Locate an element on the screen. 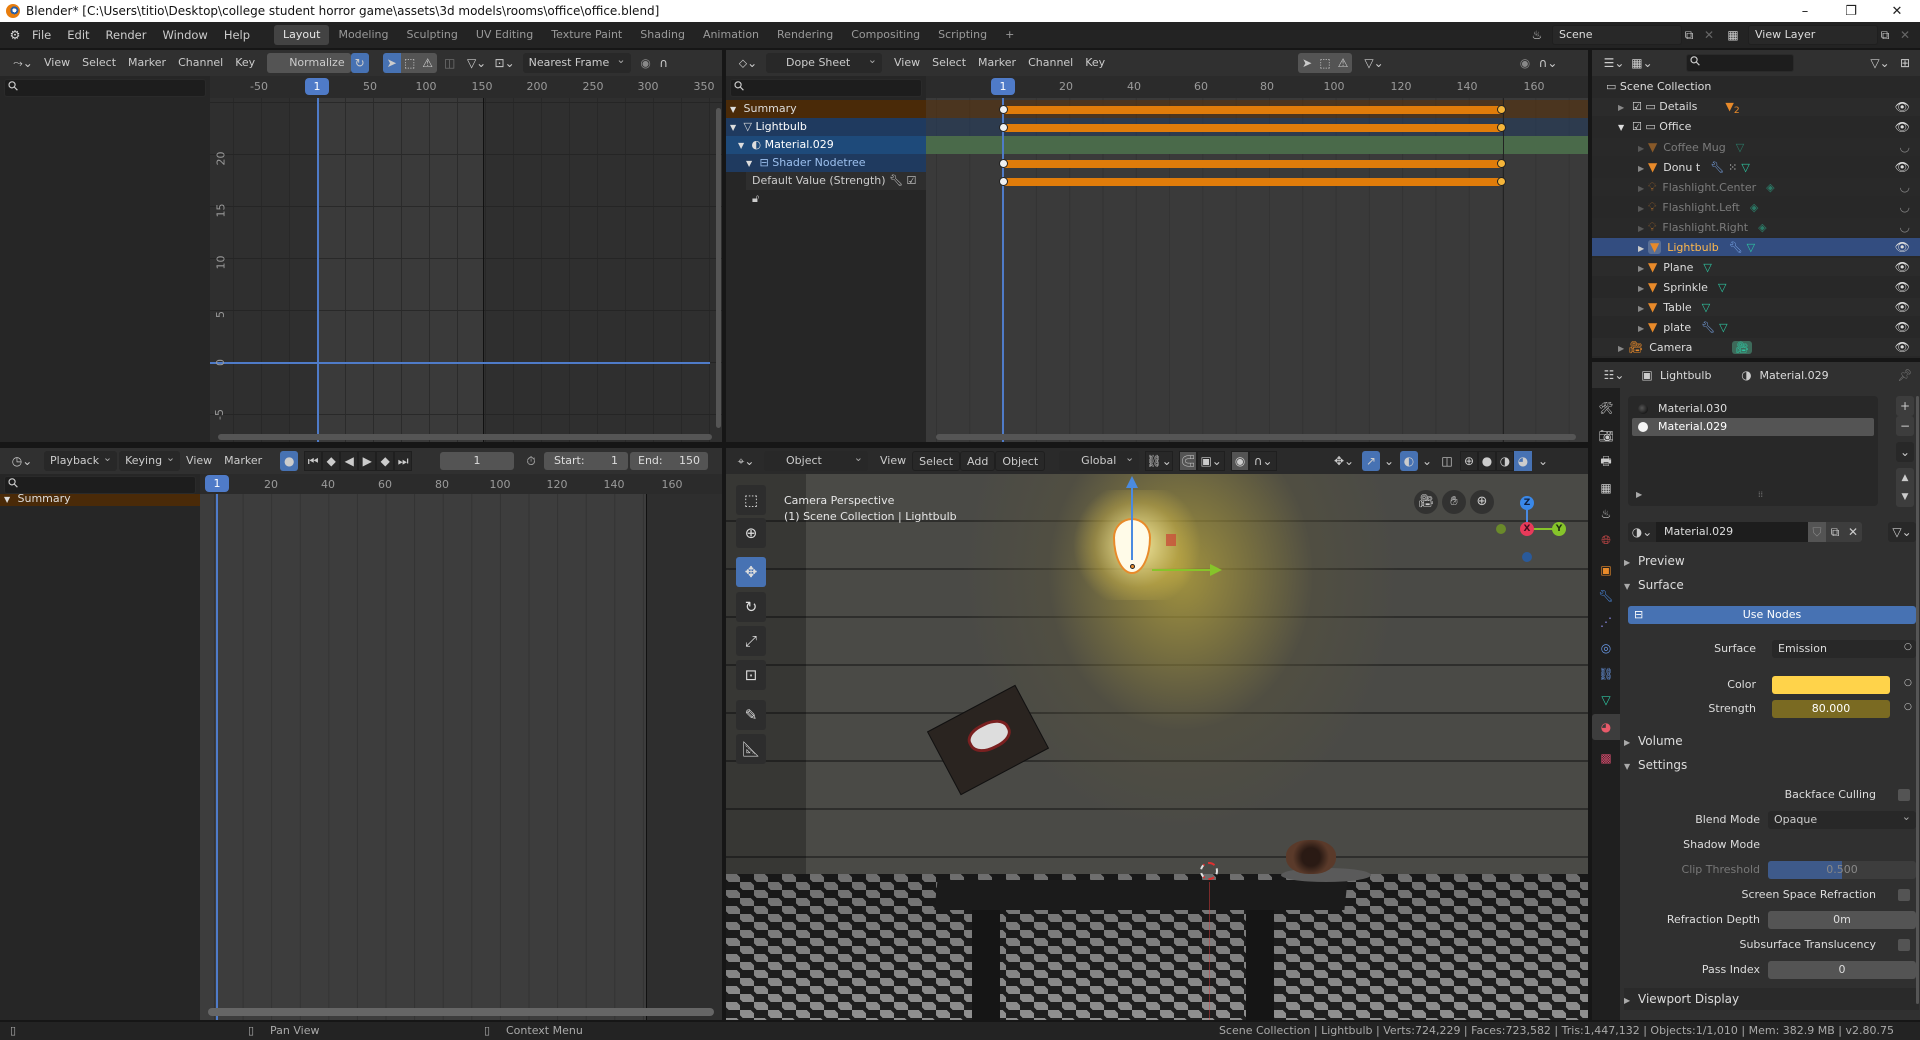  editor-type-dopesheet-icon: ⬦⌄ is located at coordinates (748, 63).